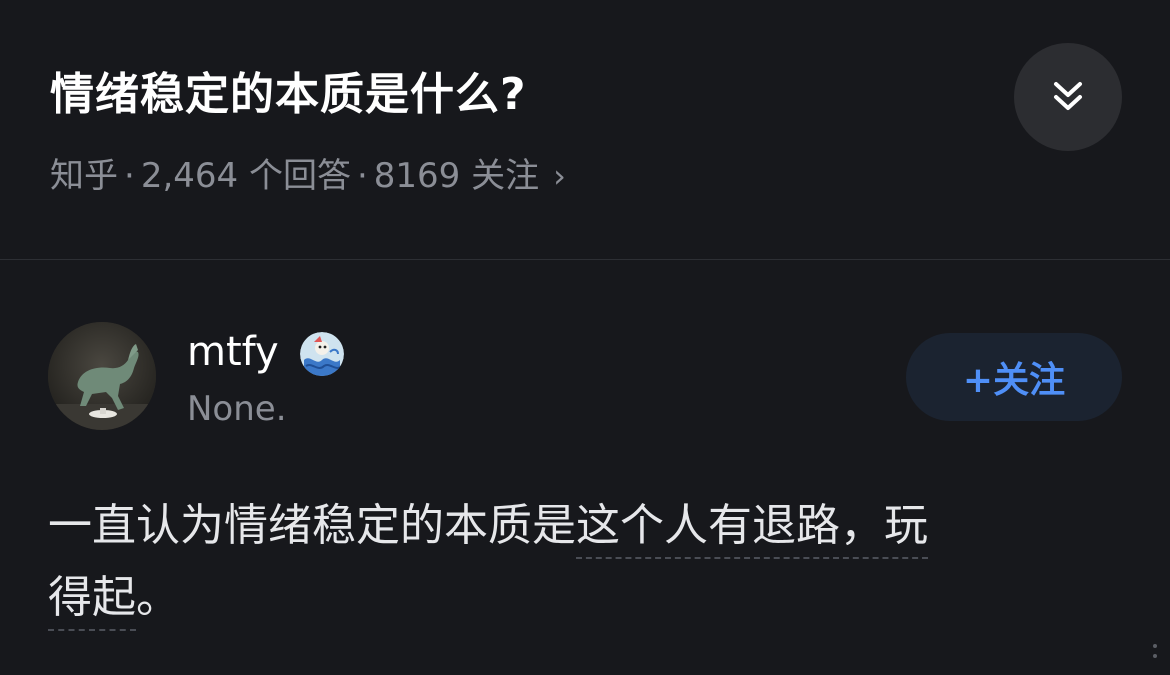 This screenshot has height=675, width=1170. What do you see at coordinates (102, 376) in the screenshot?
I see `author-avatar` at bounding box center [102, 376].